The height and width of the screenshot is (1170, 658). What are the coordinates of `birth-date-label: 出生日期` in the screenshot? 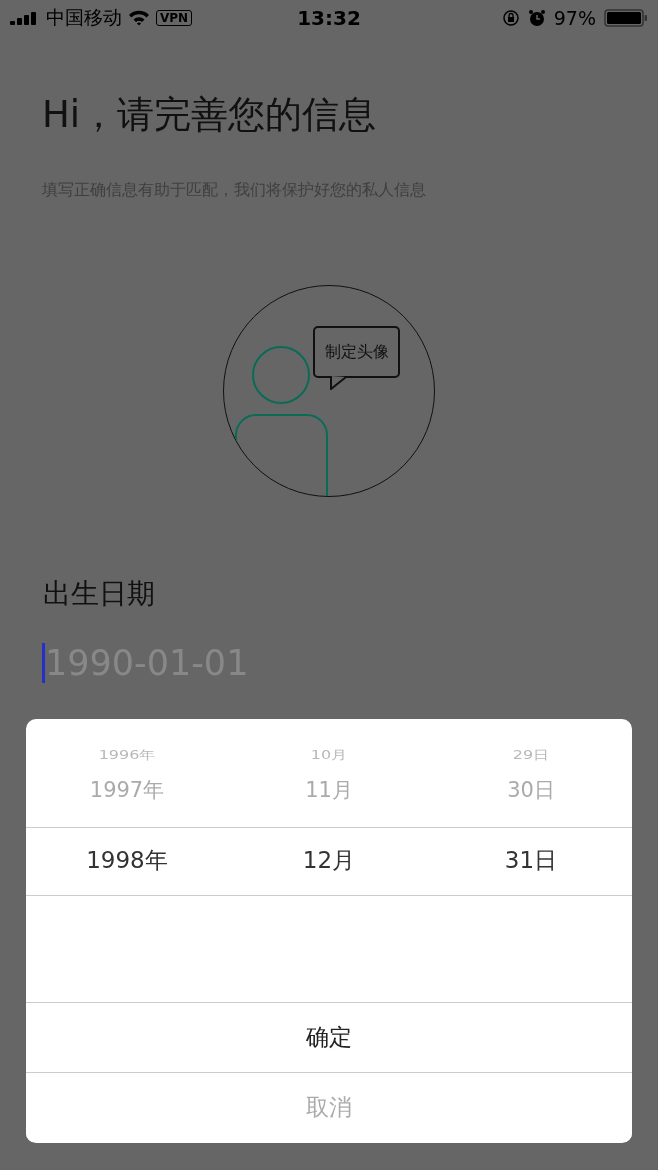 It's located at (99, 594).